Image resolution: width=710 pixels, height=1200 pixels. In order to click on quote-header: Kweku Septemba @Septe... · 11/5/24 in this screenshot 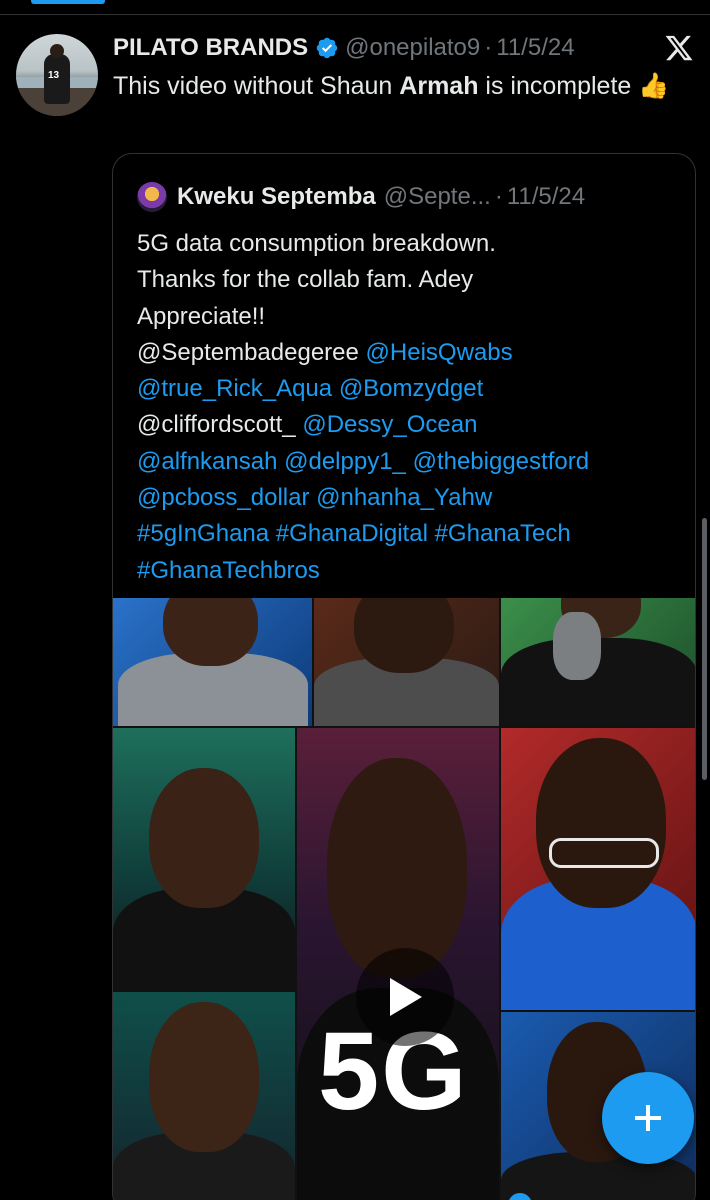, I will do `click(361, 197)`.